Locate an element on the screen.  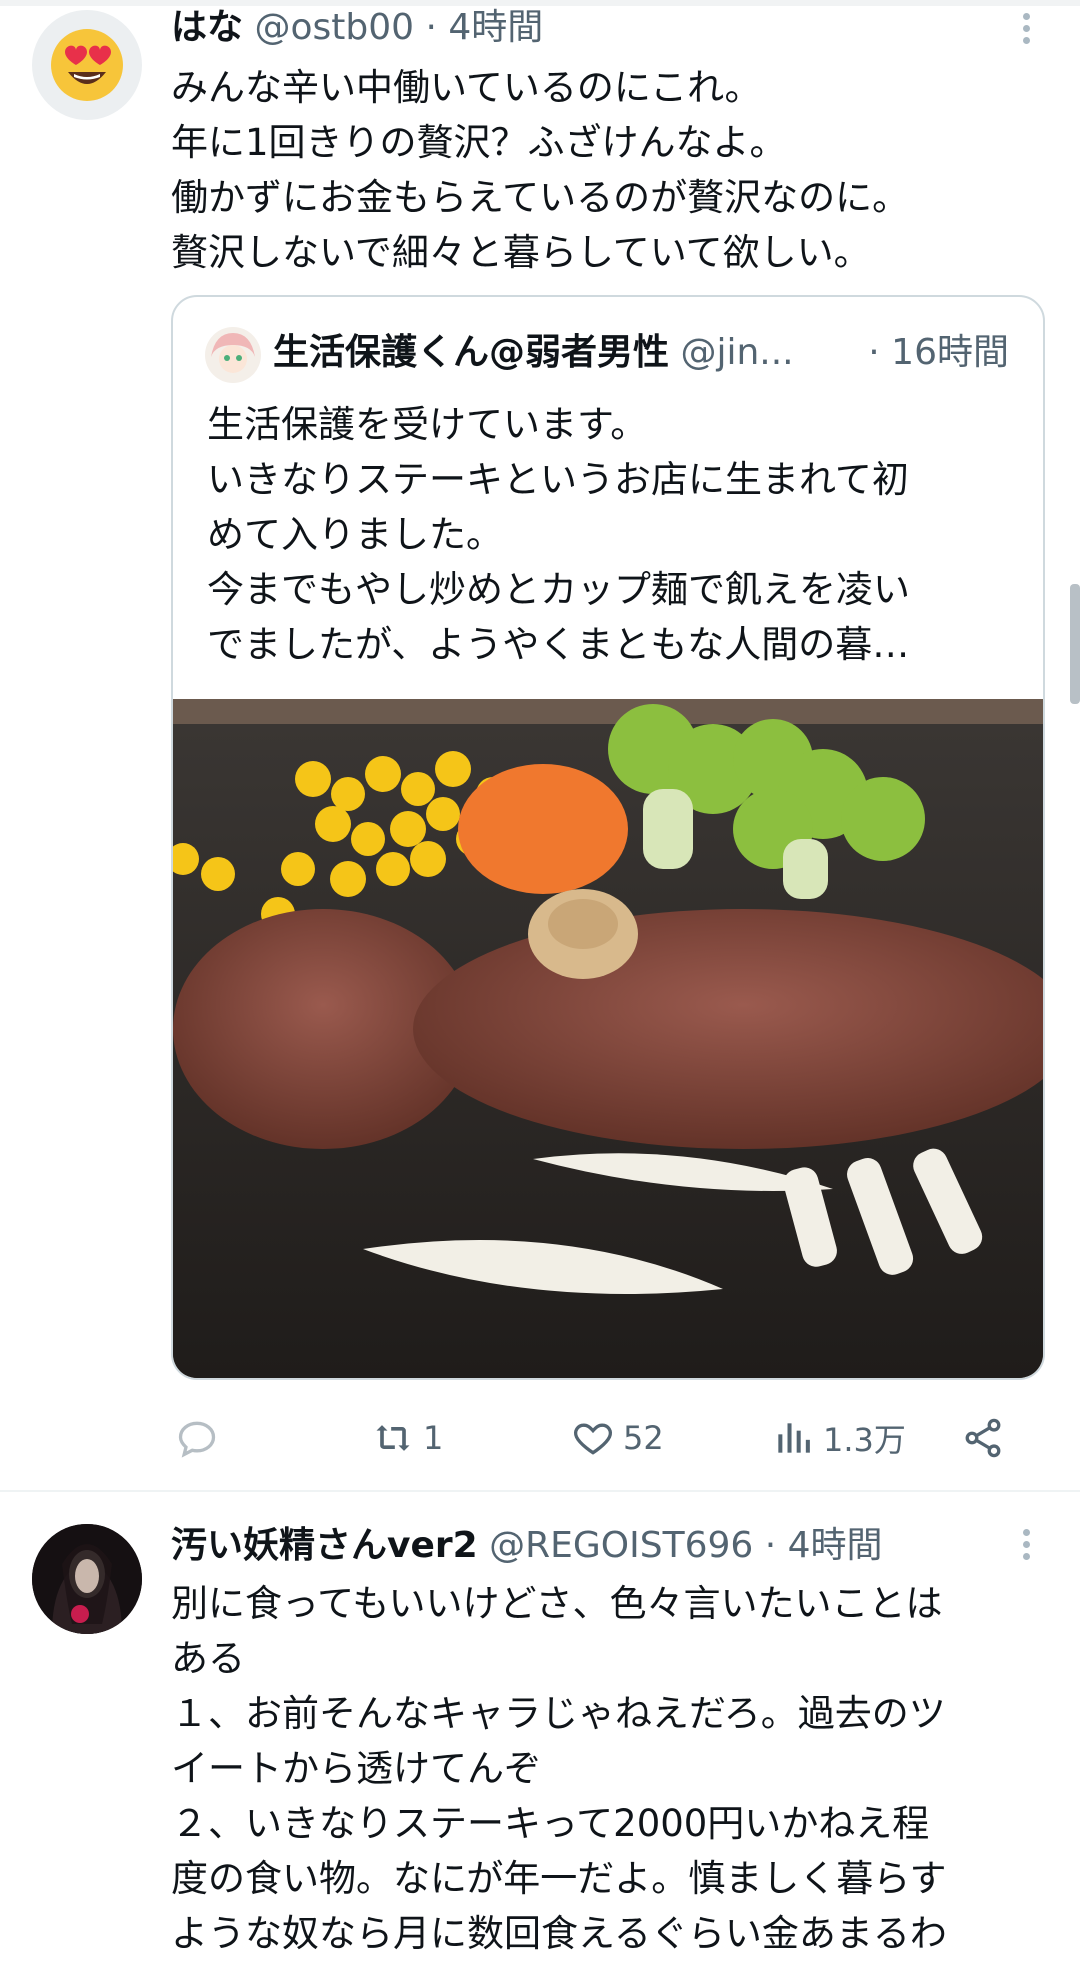
quote-timestamp: · 16時間 is located at coordinates (938, 352).